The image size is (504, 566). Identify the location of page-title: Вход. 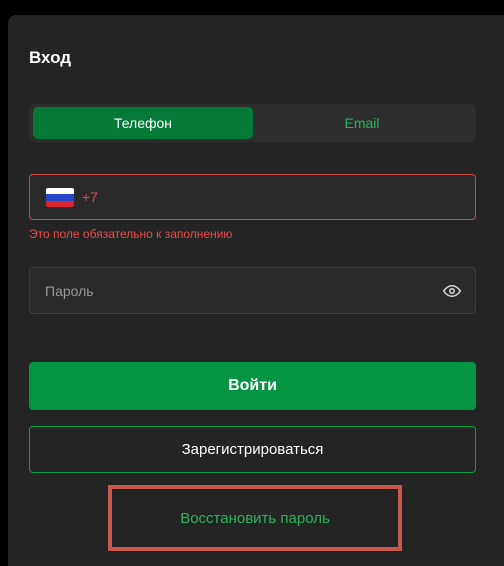
(50, 57).